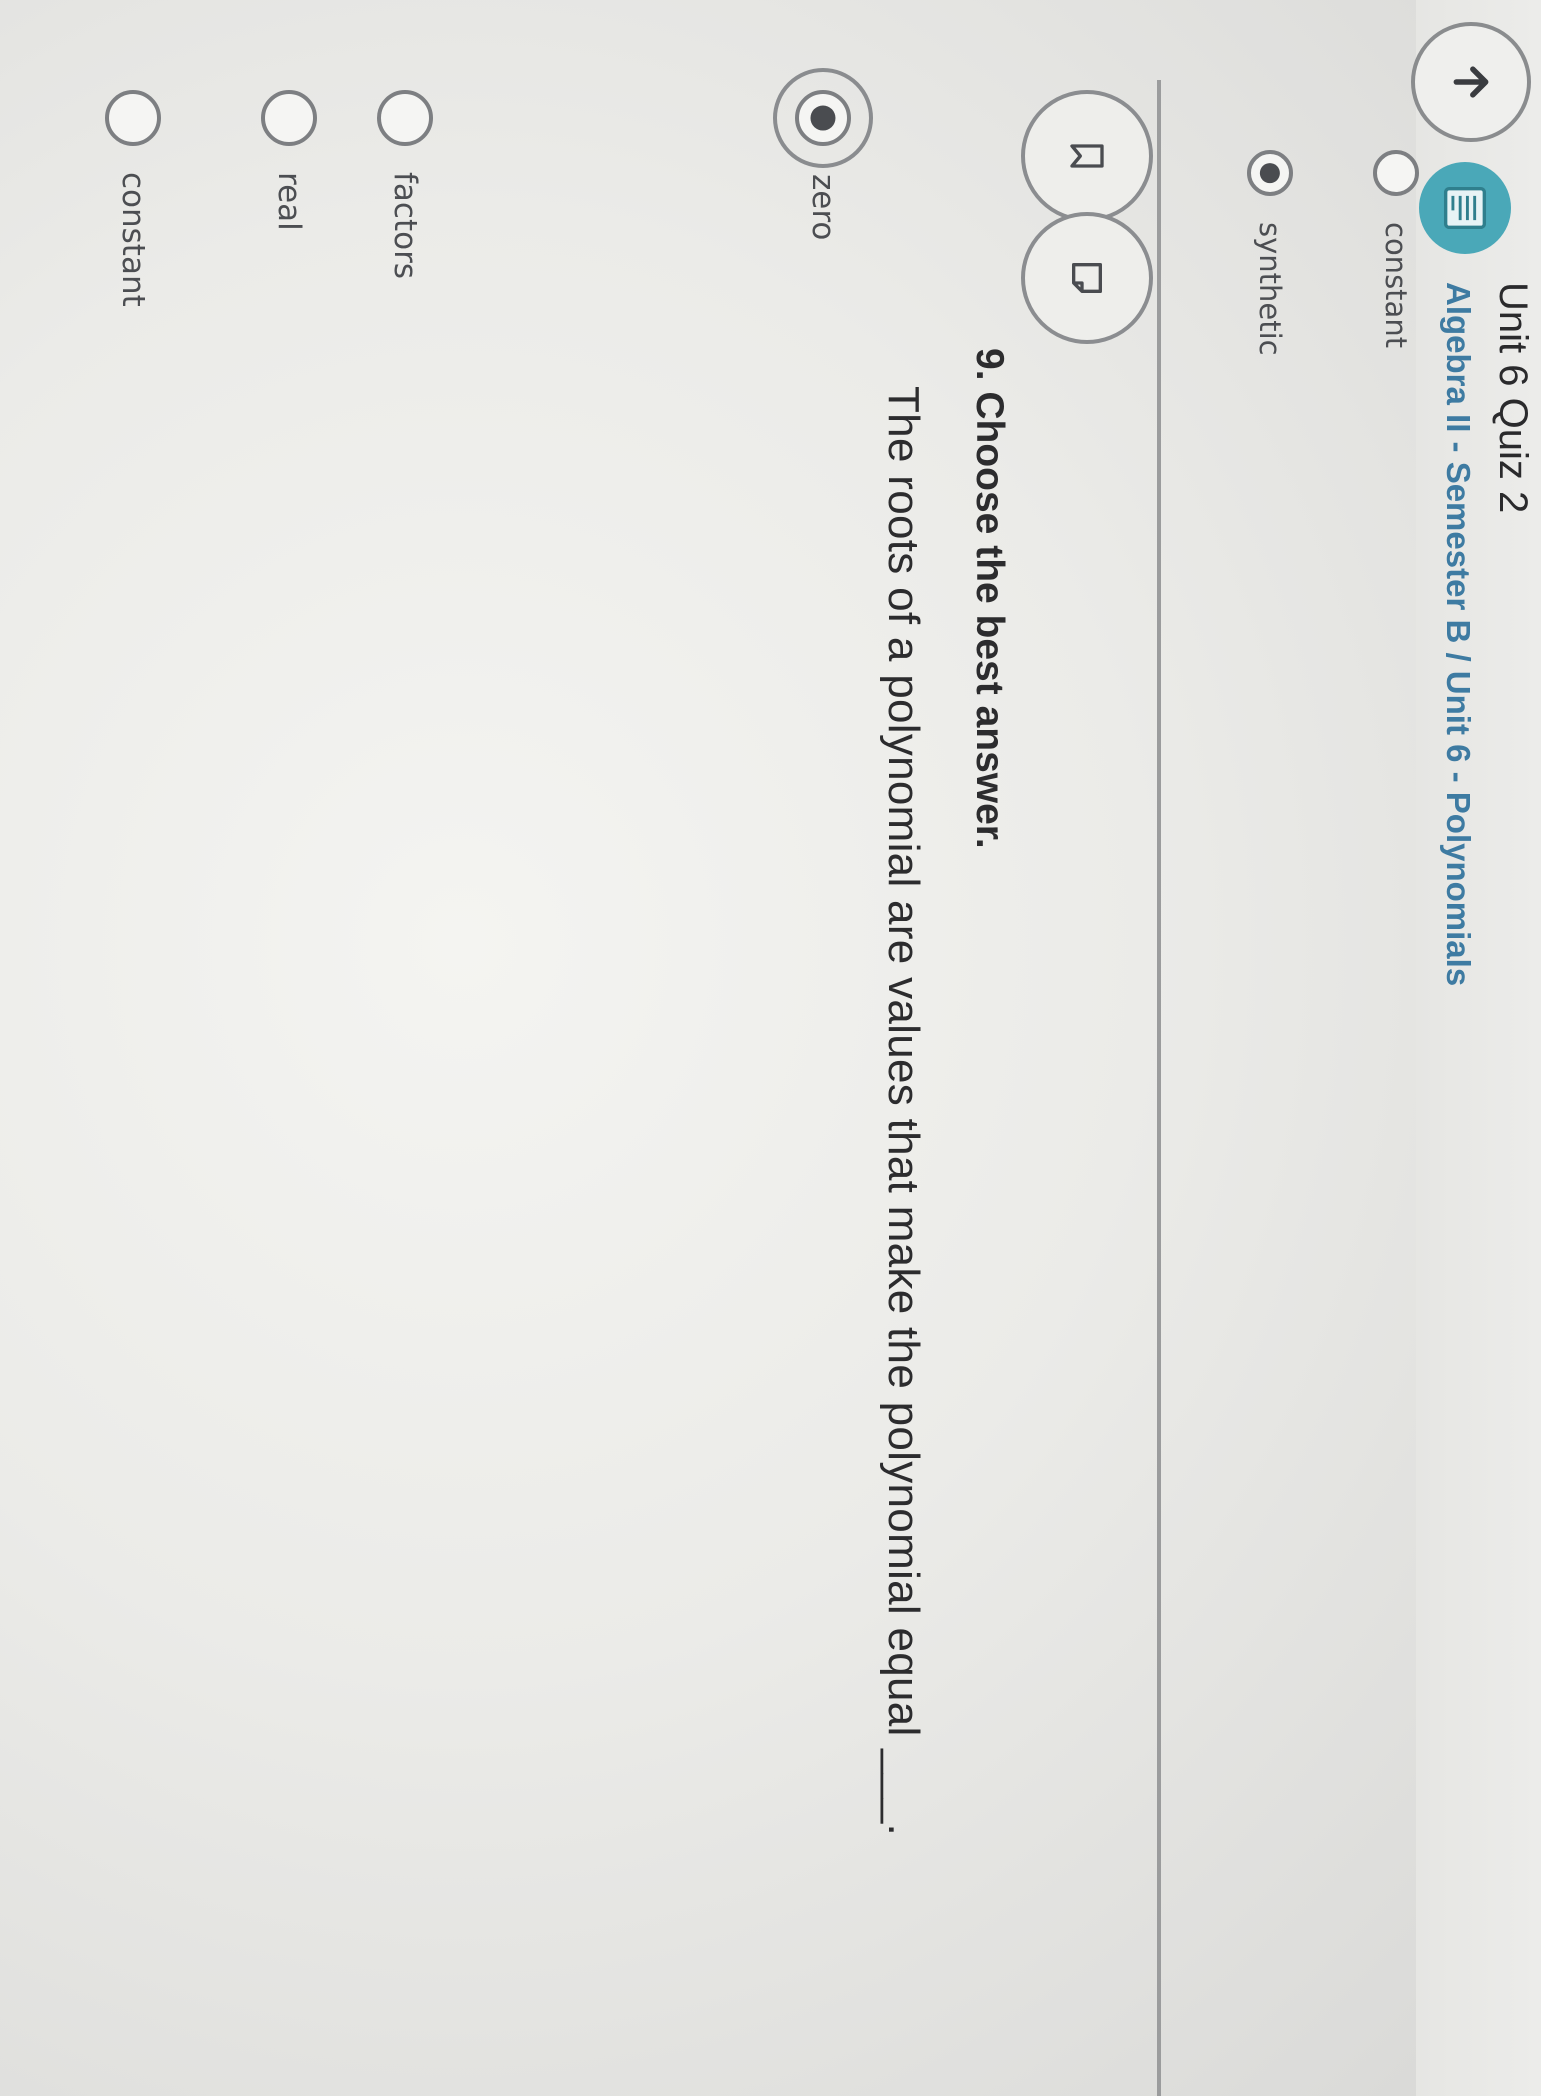 This screenshot has height=2096, width=1541. I want to click on answer-option-constant: constant, so click(133, 198).